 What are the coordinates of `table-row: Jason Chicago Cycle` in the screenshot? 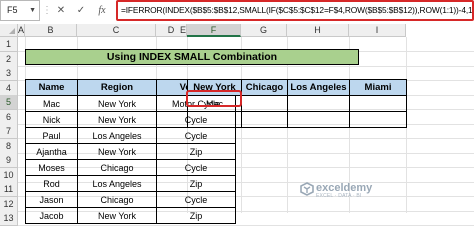 It's located at (130, 199).